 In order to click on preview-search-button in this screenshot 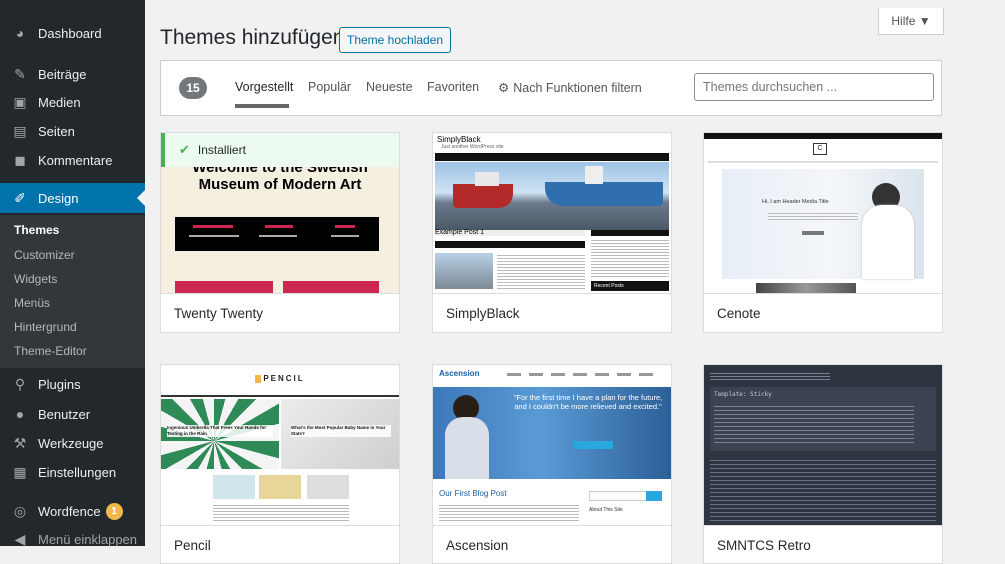, I will do `click(654, 496)`.